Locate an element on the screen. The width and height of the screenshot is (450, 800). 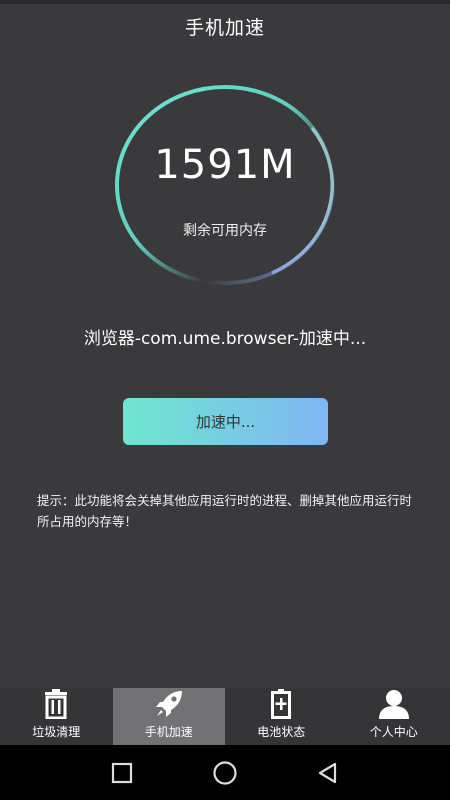
back-button is located at coordinates (328, 773).